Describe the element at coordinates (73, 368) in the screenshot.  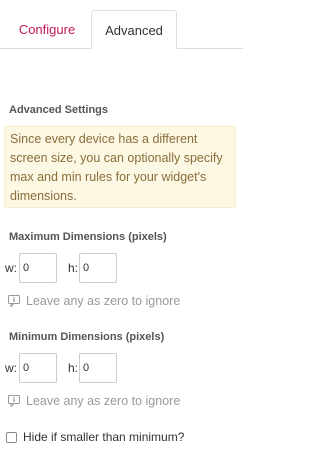
I see `min-height-label: h:` at that location.